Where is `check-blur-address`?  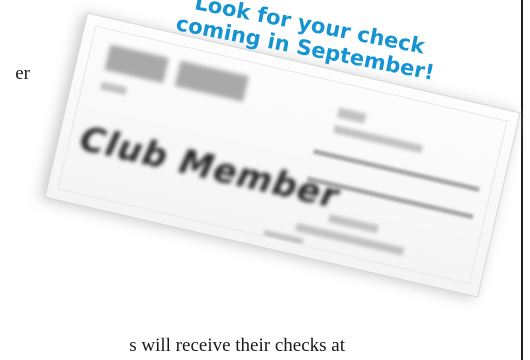
check-blur-address is located at coordinates (378, 139).